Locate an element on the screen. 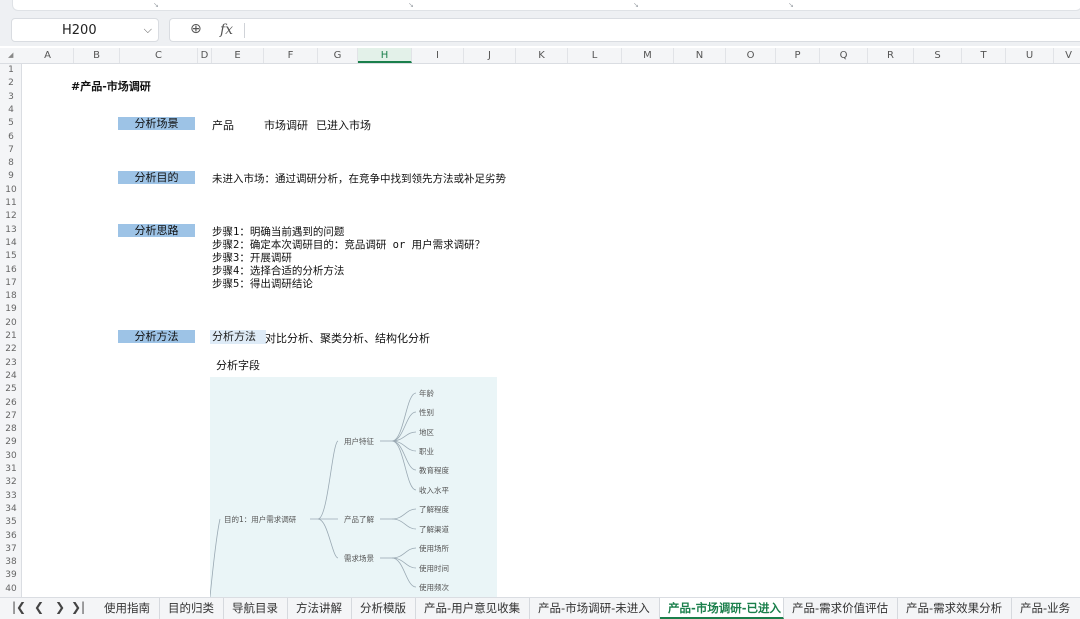 This screenshot has height=619, width=1080. sheet-title: #产品-市场调研 is located at coordinates (111, 86).